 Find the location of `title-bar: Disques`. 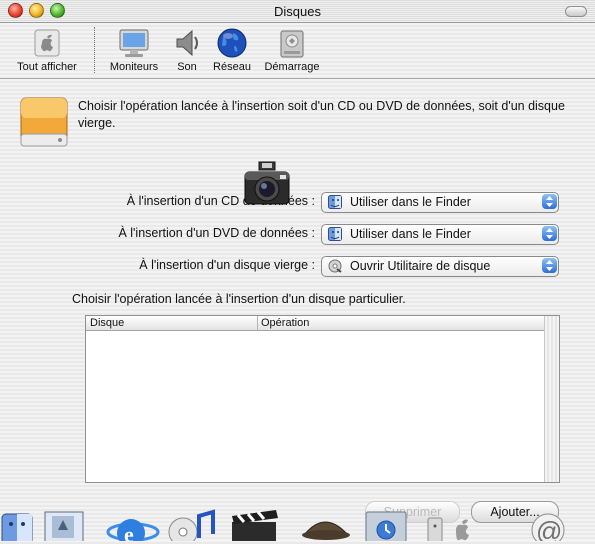

title-bar: Disques is located at coordinates (297, 11).